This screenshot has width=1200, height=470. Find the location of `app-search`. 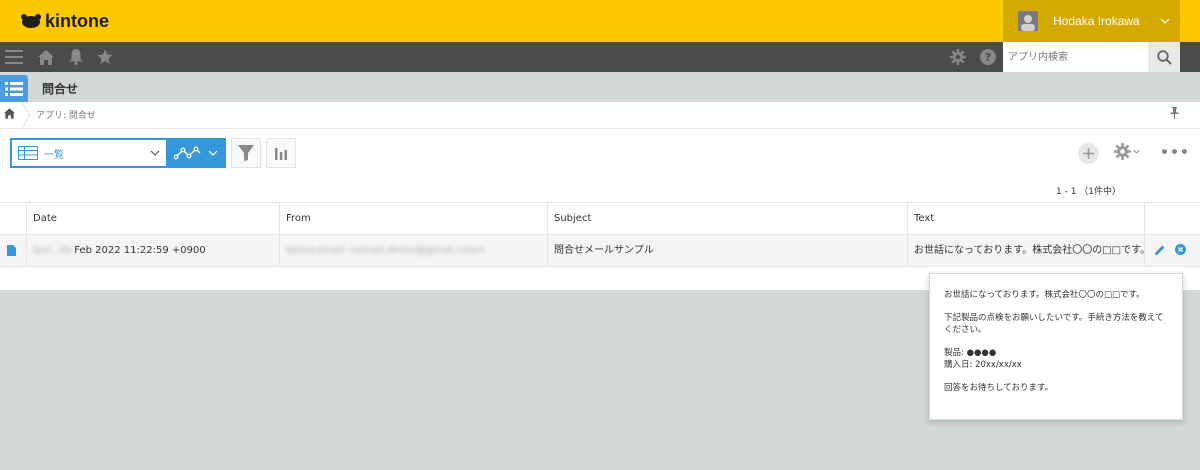

app-search is located at coordinates (1091, 57).